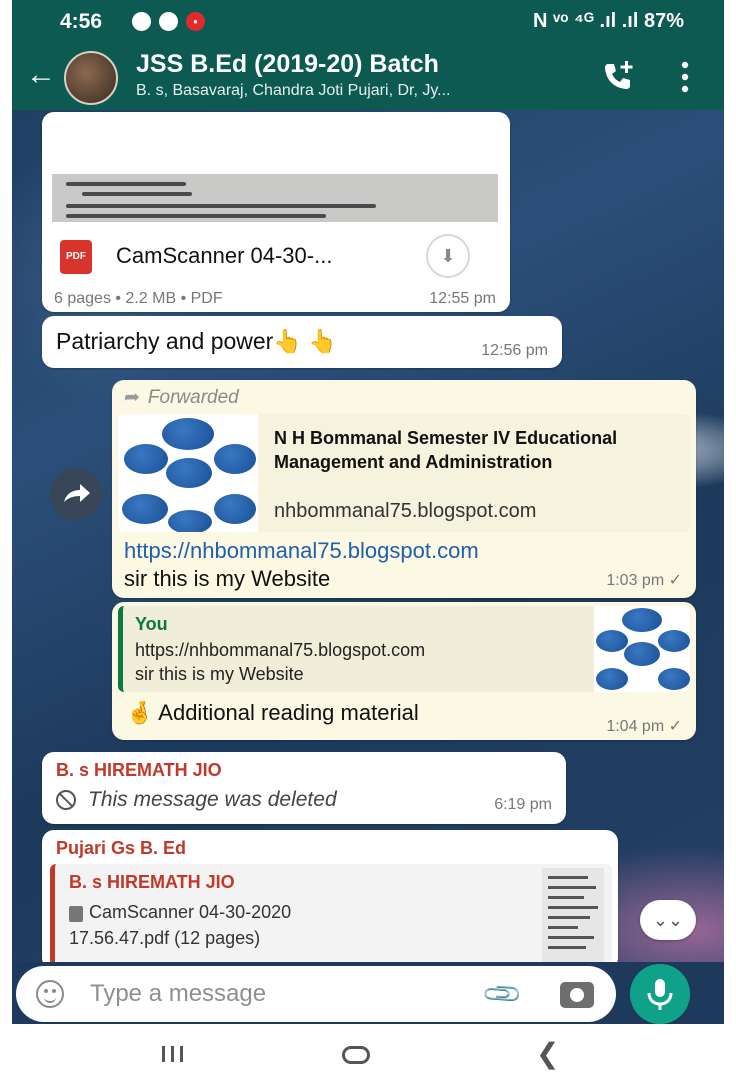 The height and width of the screenshot is (1084, 736). I want to click on scroll-down-icon: ⌄⌄, so click(668, 920).